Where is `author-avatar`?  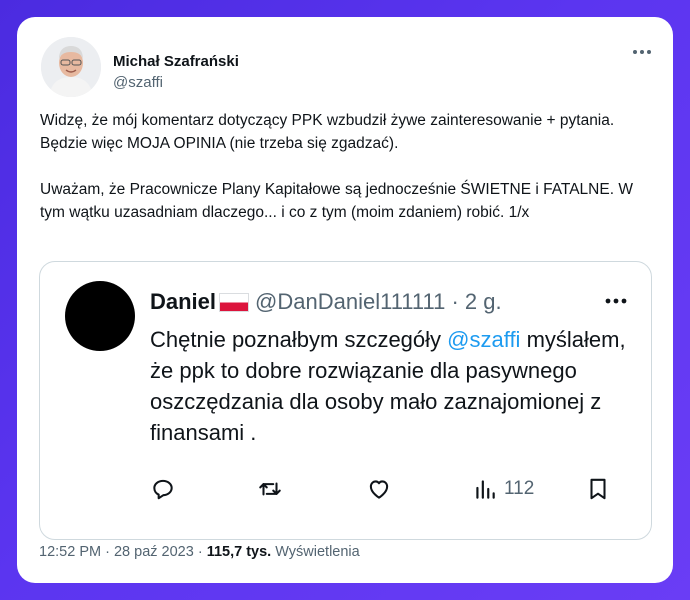
author-avatar is located at coordinates (71, 67).